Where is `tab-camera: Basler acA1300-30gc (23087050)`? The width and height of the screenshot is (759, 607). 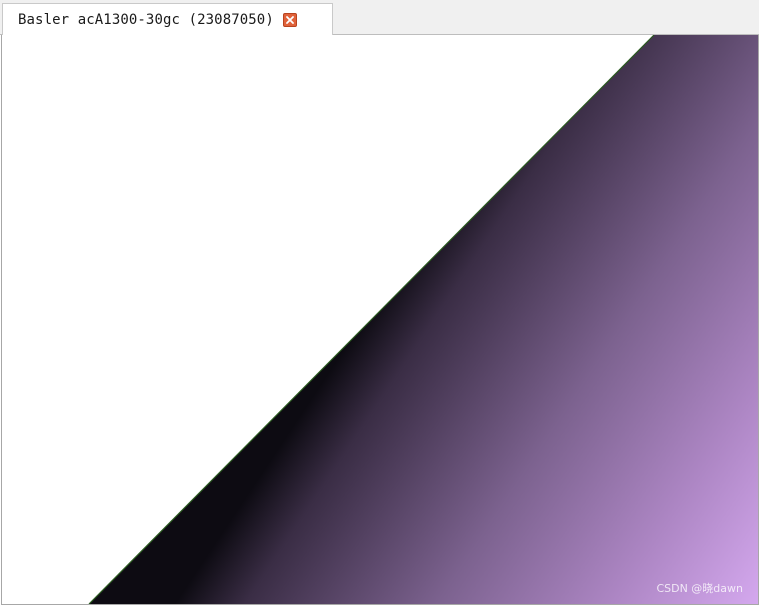 tab-camera: Basler acA1300-30gc (23087050) is located at coordinates (167, 19).